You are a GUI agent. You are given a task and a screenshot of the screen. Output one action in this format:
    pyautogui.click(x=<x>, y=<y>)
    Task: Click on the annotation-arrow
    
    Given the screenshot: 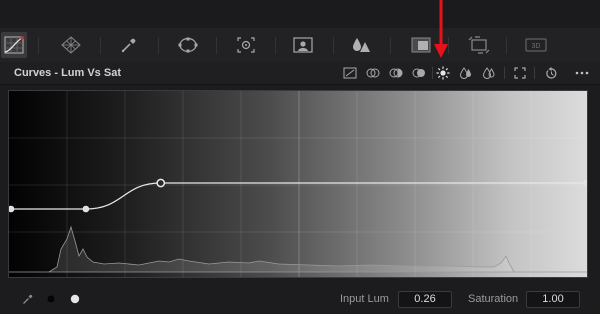 What is the action you would take?
    pyautogui.click(x=441, y=29)
    